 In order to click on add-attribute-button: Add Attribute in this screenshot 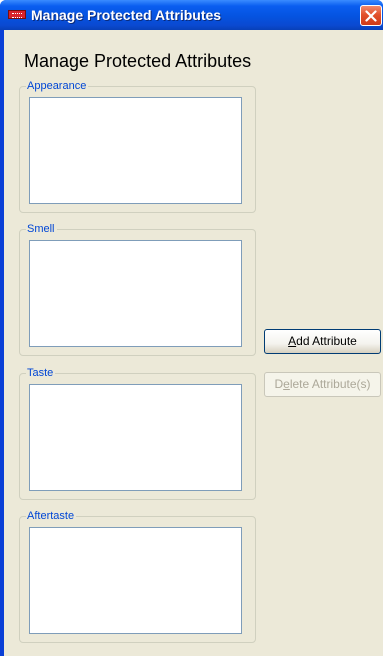, I will do `click(322, 341)`.